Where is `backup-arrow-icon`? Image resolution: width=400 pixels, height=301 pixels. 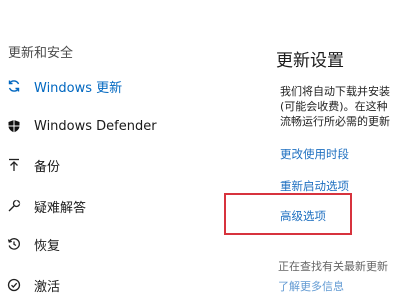
backup-arrow-icon is located at coordinates (14, 165).